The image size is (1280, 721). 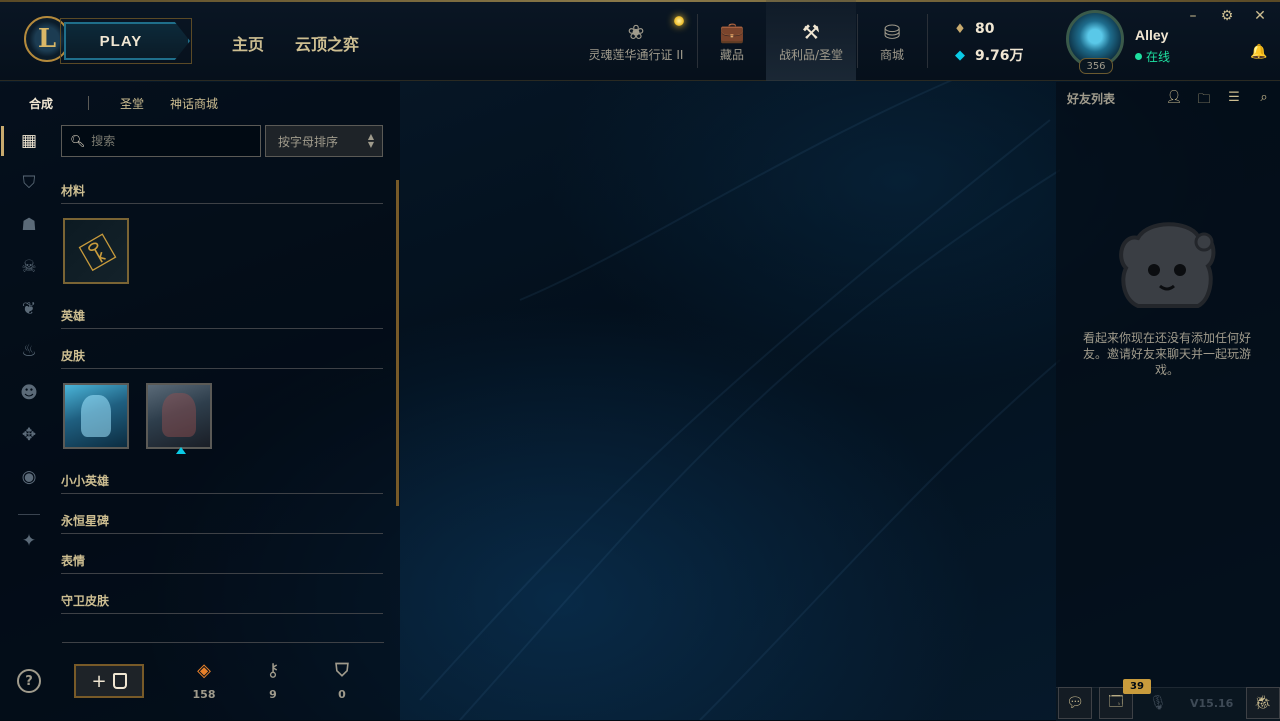 I want to click on search-icon: 🔍︎, so click(x=78, y=141).